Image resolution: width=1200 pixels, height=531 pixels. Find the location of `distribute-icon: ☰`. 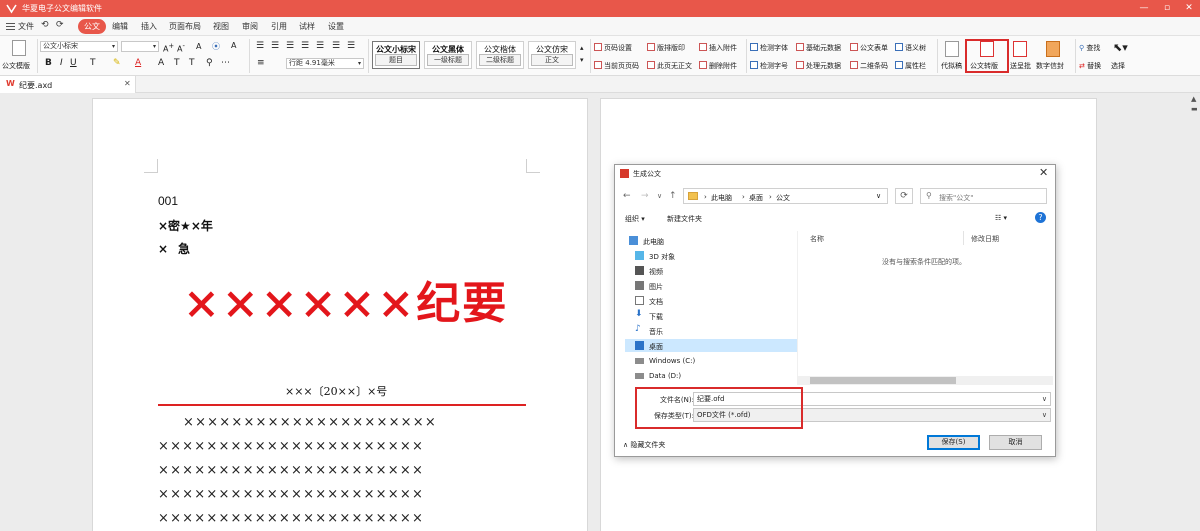

distribute-icon: ☰ is located at coordinates (320, 46).